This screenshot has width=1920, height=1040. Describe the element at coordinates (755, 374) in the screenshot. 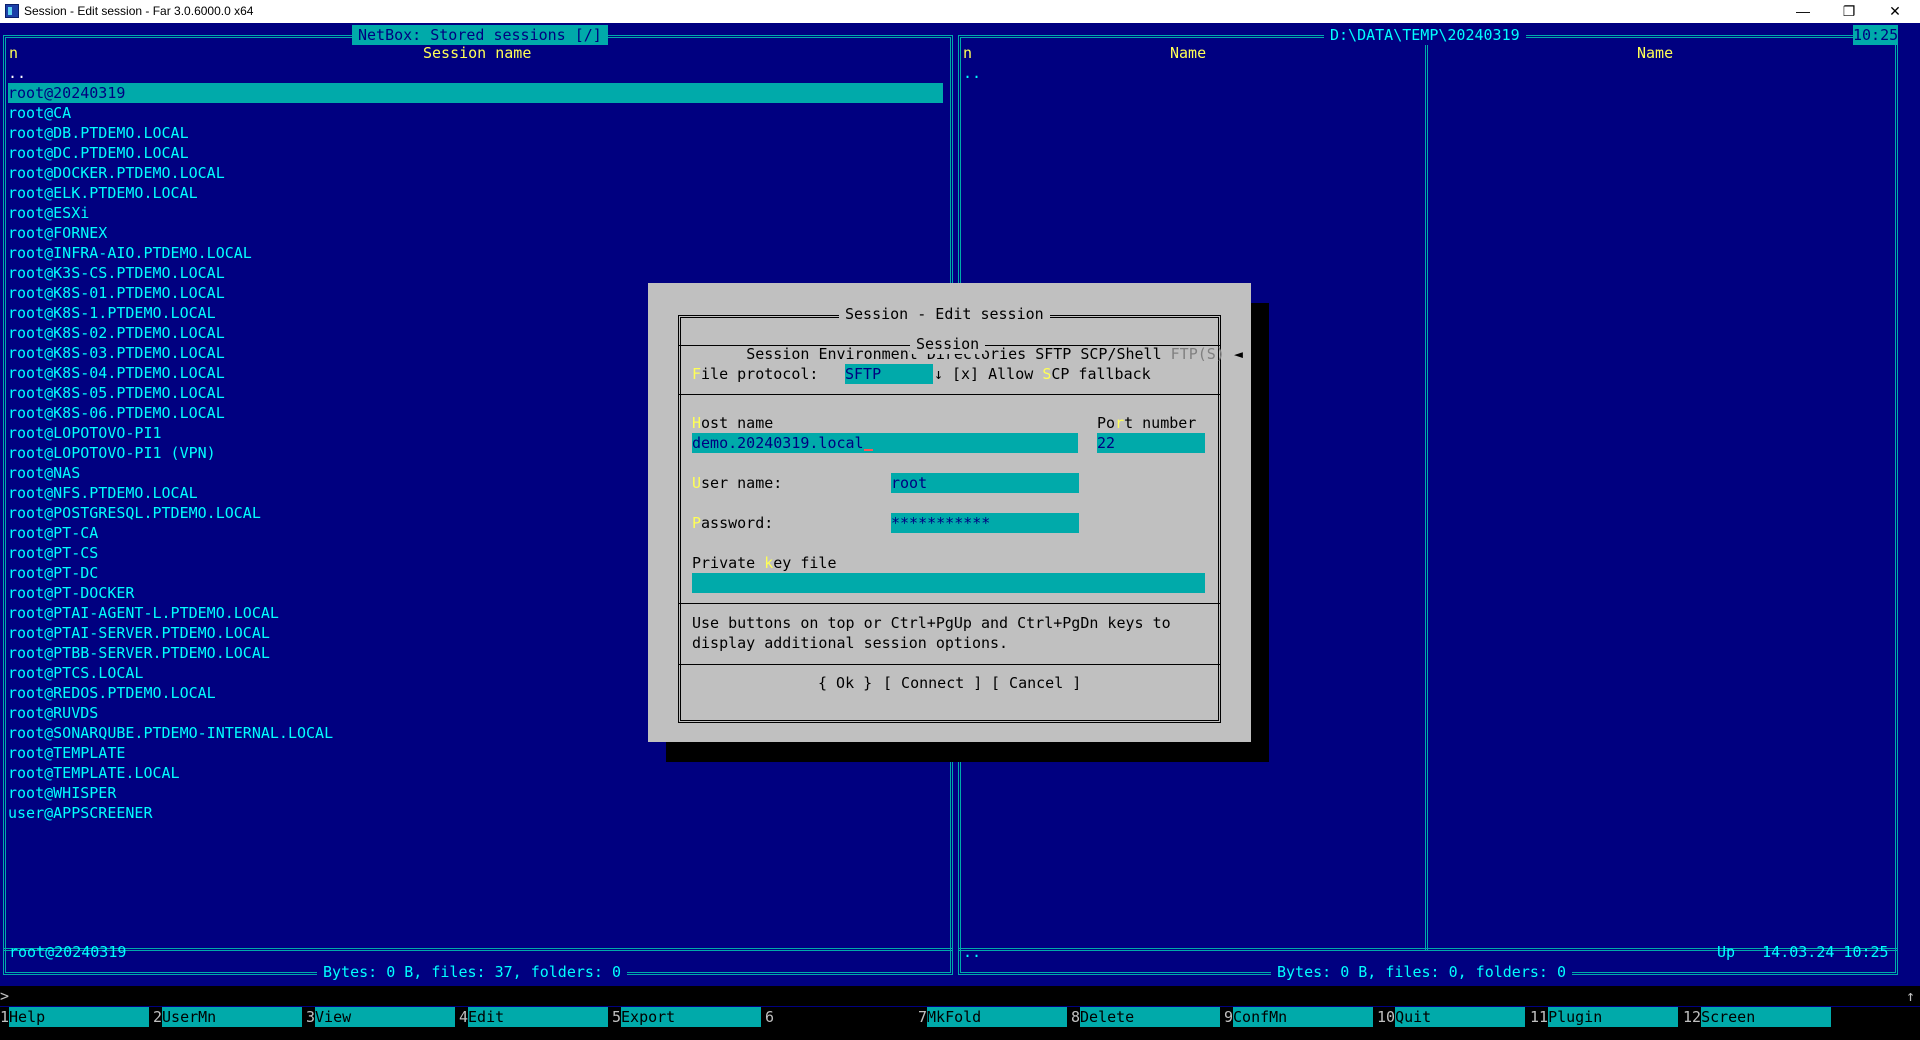

I see `file-protocol-label: File protocol:` at that location.